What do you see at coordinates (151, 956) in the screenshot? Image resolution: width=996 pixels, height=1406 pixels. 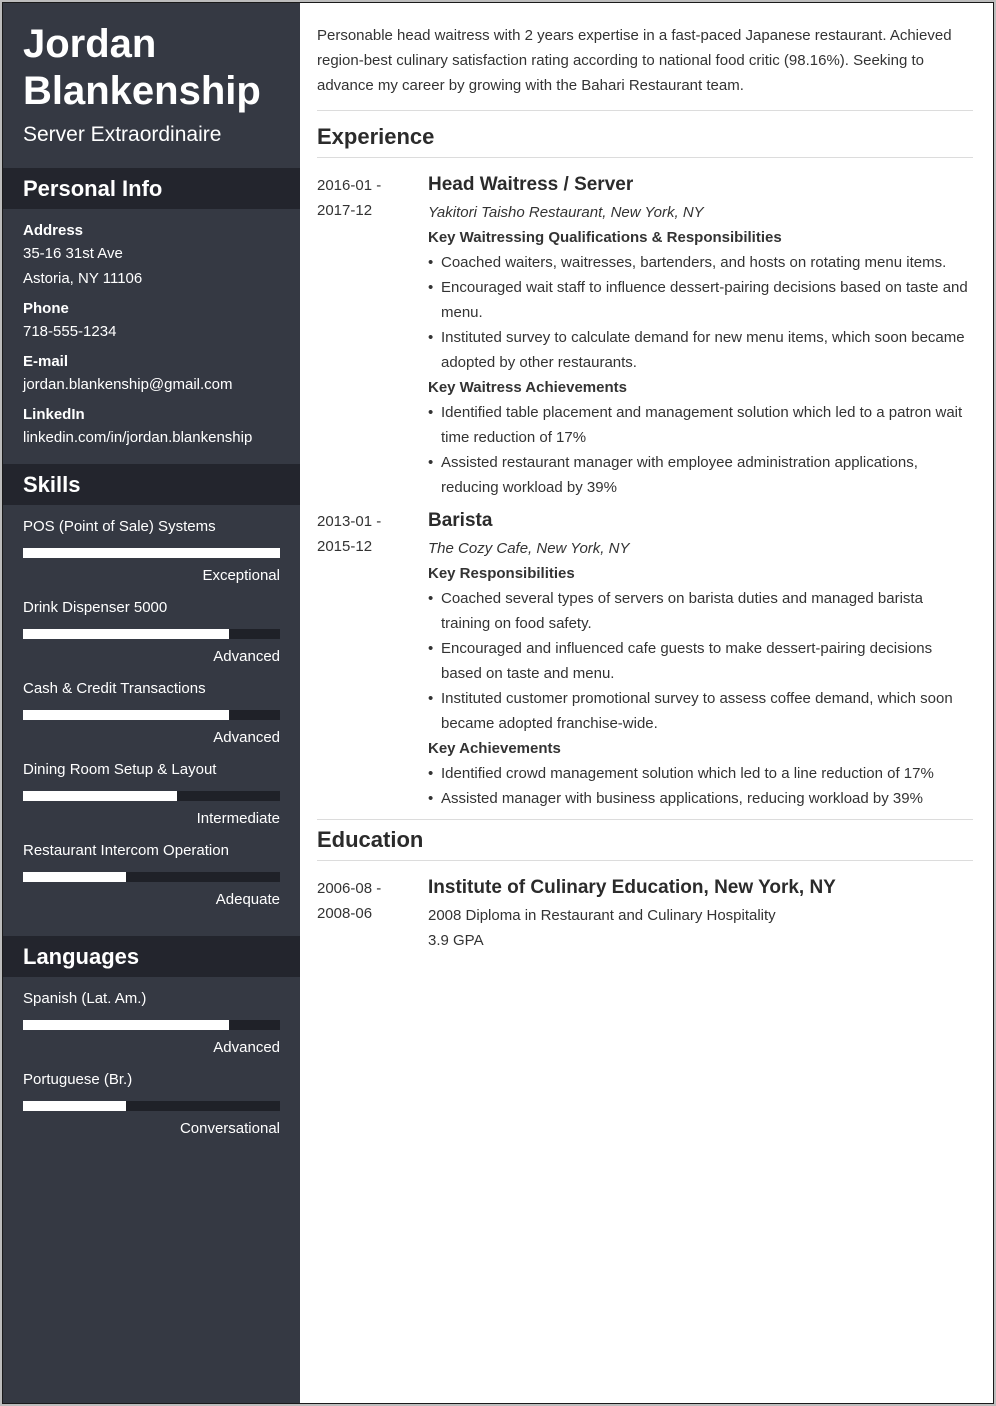 I see `languages-heading: Languages` at bounding box center [151, 956].